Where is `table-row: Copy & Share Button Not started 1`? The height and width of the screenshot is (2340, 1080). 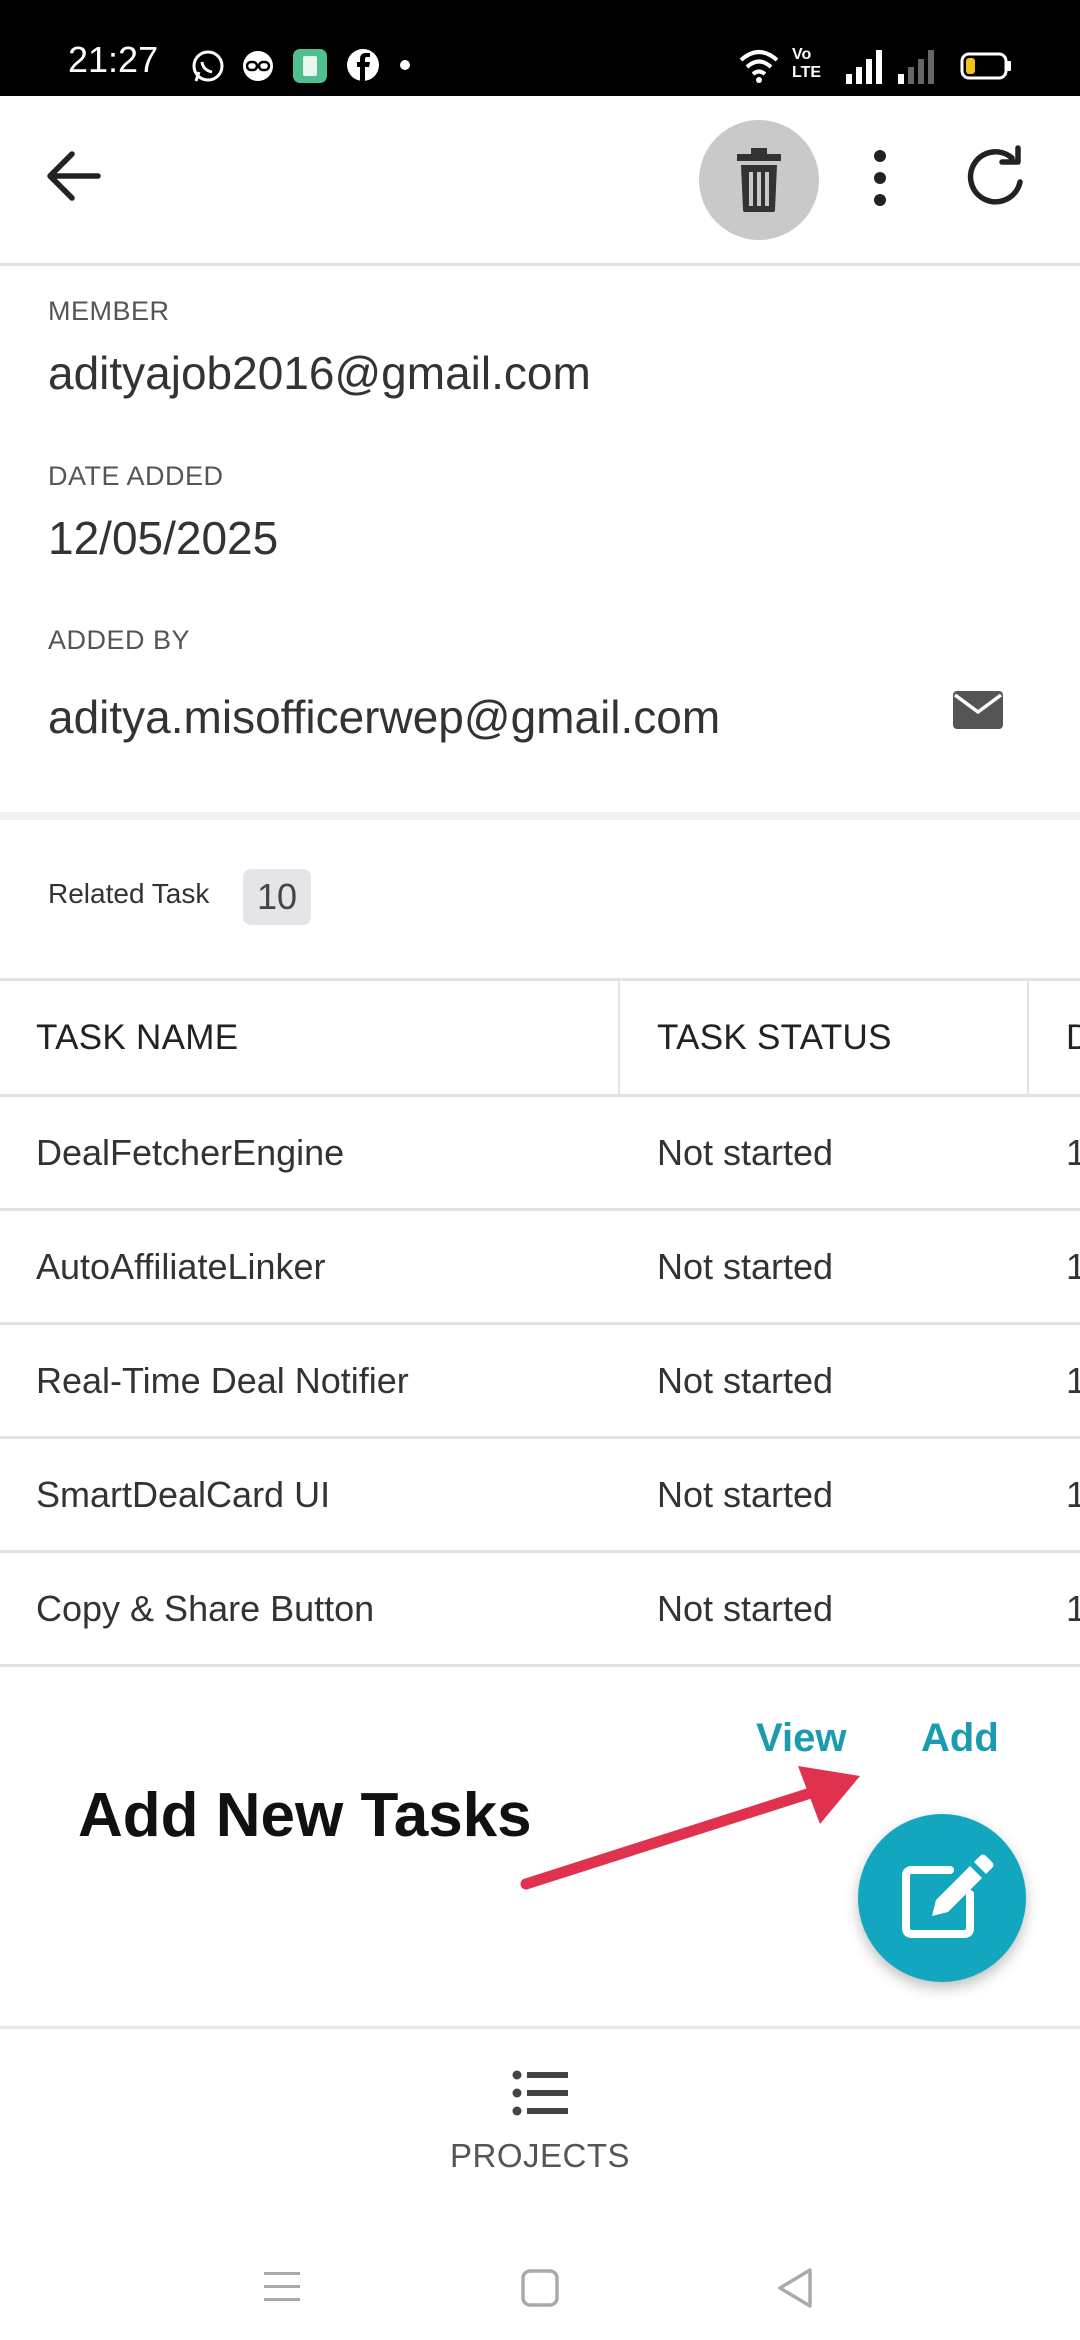 table-row: Copy & Share Button Not started 1 is located at coordinates (540, 1610).